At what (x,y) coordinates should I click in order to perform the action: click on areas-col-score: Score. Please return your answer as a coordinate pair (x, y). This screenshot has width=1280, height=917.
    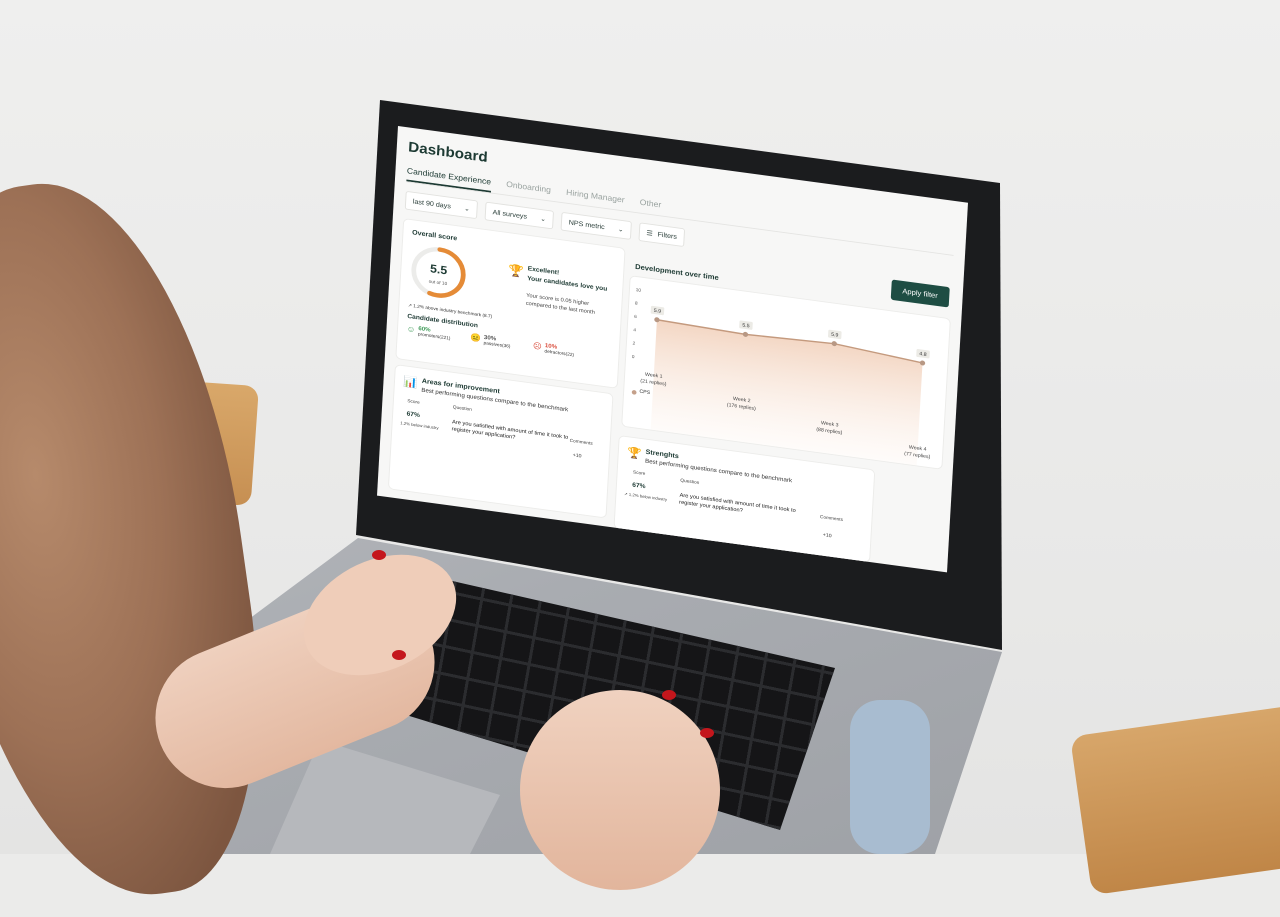
    Looking at the image, I should click on (413, 402).